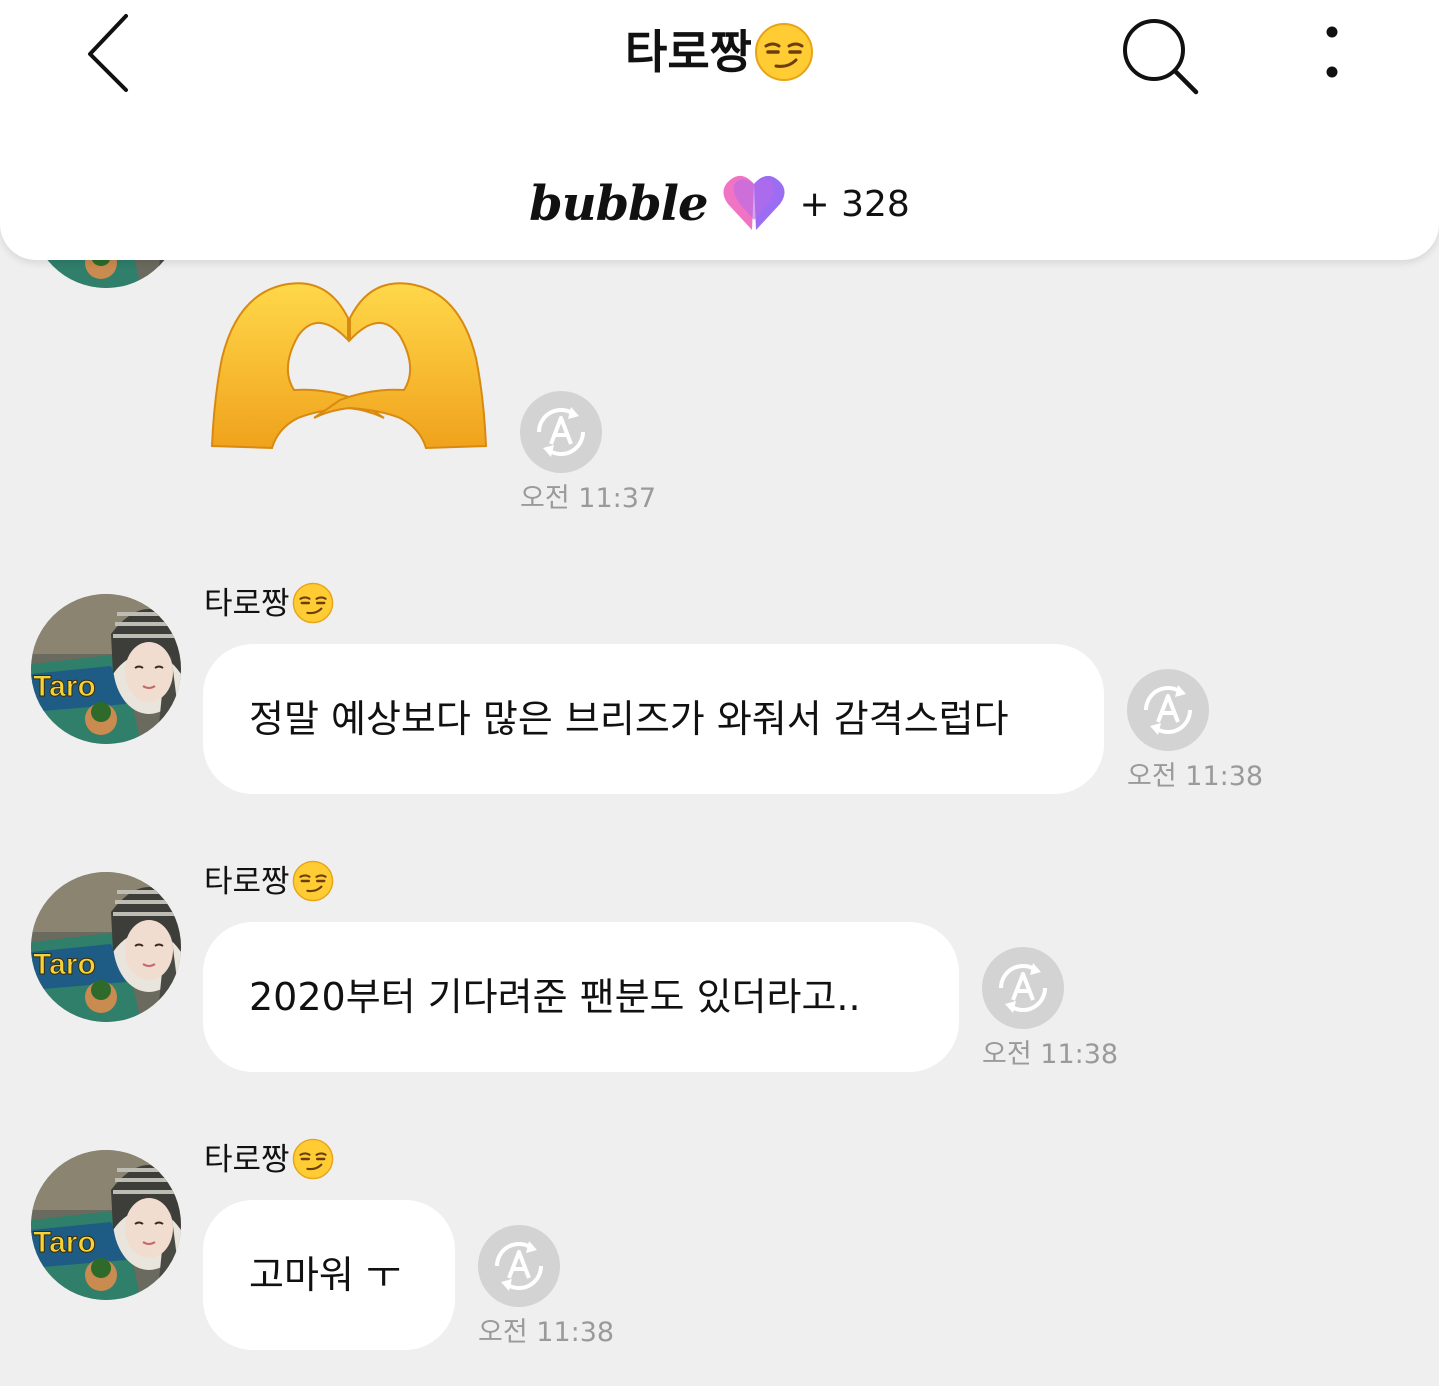 Image resolution: width=1439 pixels, height=1386 pixels. Describe the element at coordinates (854, 204) in the screenshot. I see `bubble-count: + 328` at that location.